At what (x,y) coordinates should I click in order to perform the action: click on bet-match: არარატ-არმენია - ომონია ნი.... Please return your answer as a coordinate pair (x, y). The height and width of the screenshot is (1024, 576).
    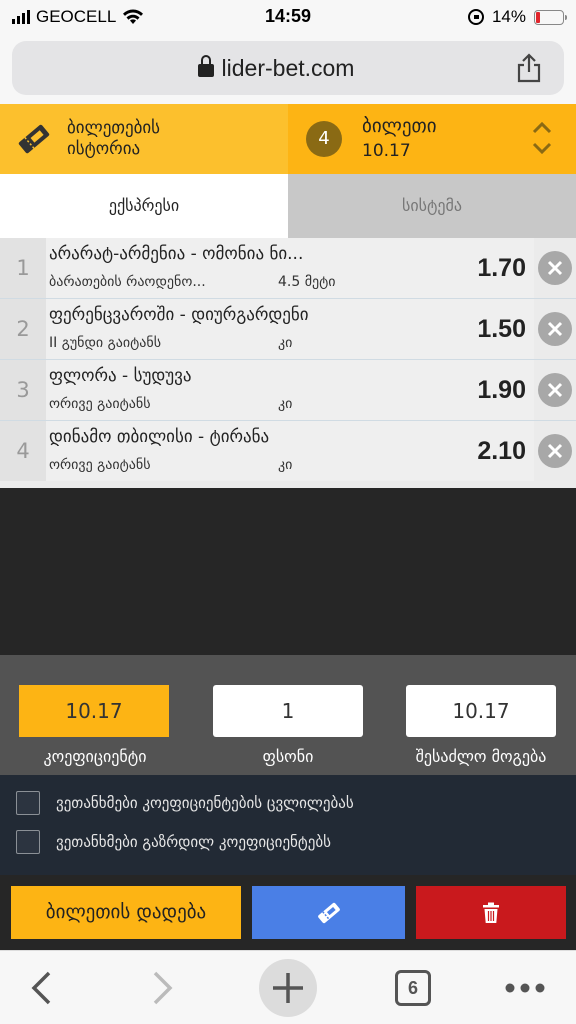
    Looking at the image, I should click on (176, 254).